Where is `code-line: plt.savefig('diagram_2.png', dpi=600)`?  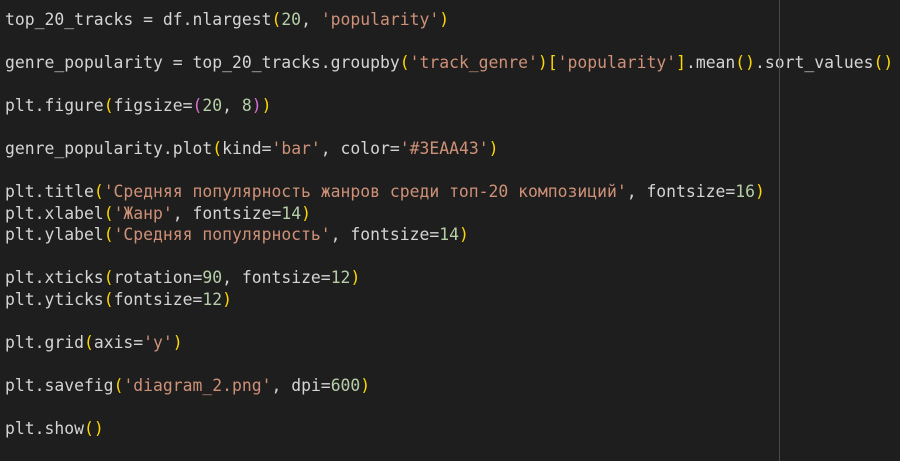
code-line: plt.savefig('diagram_2.png', dpi=600) is located at coordinates (449, 386).